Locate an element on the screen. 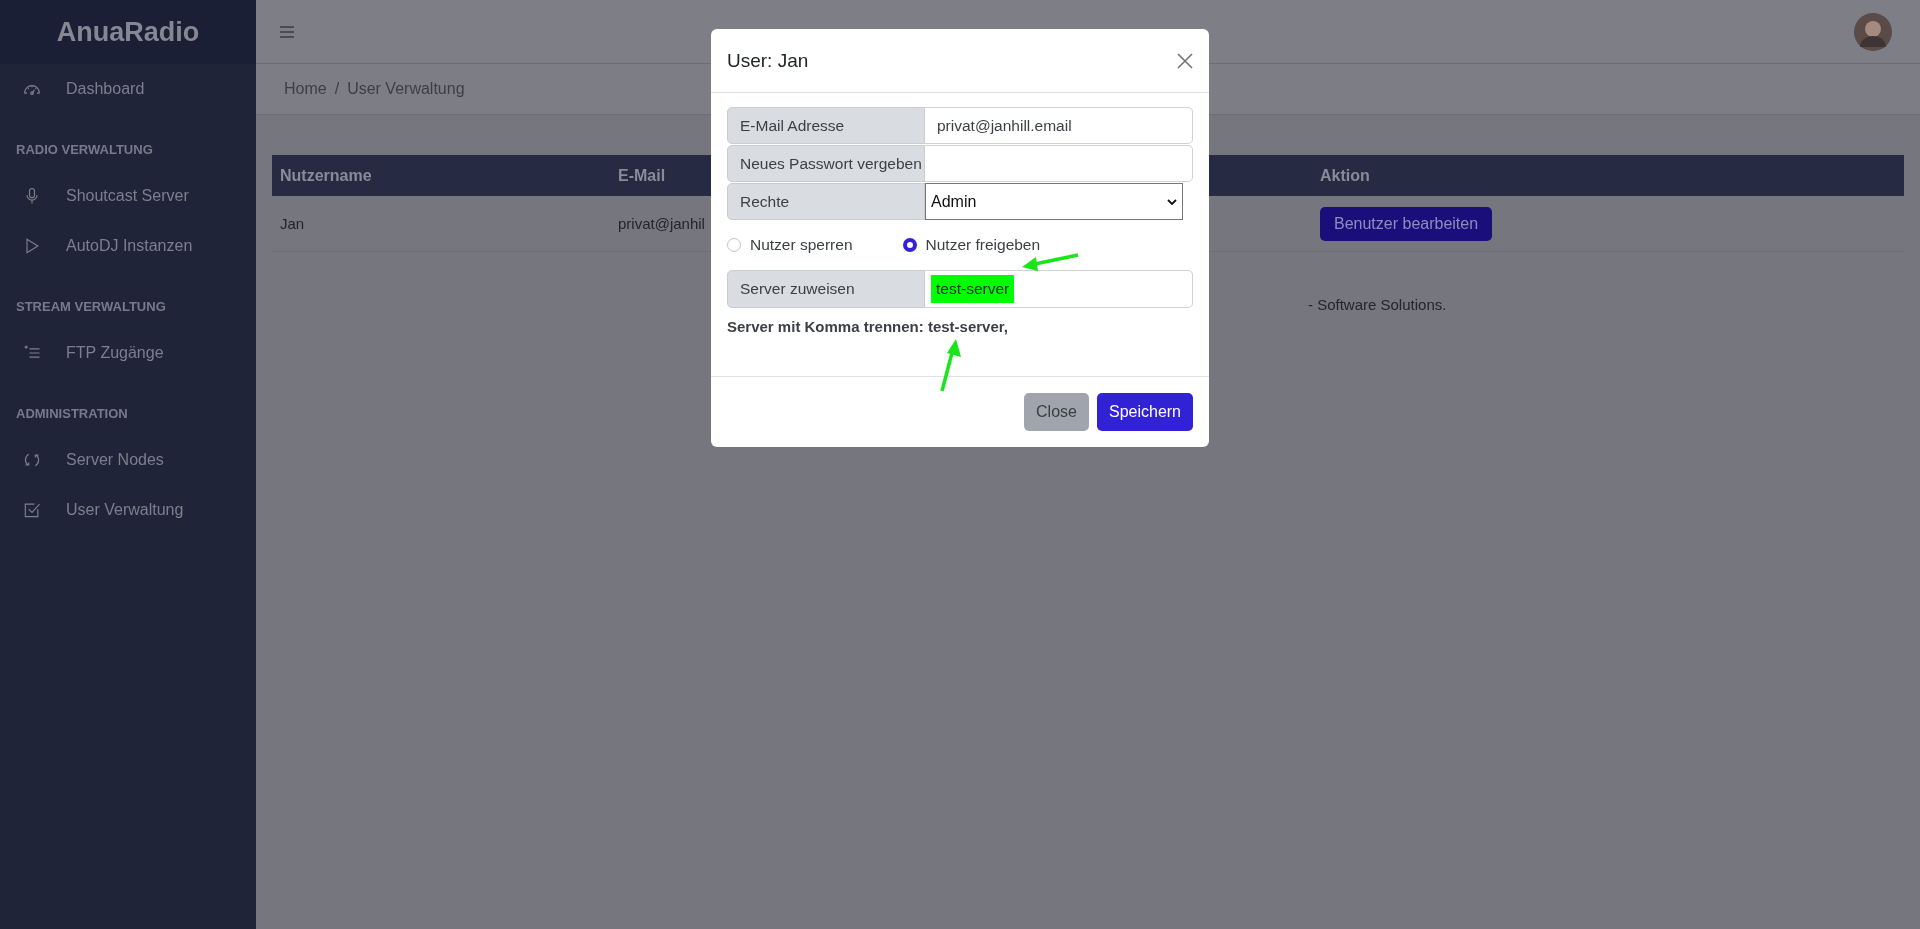 Image resolution: width=1920 pixels, height=929 pixels. avatar is located at coordinates (1873, 31).